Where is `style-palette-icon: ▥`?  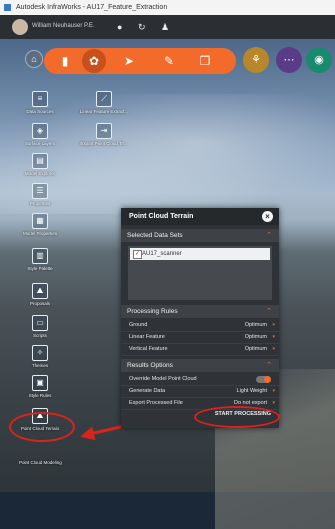
style-palette-icon: ▥ is located at coordinates (40, 256).